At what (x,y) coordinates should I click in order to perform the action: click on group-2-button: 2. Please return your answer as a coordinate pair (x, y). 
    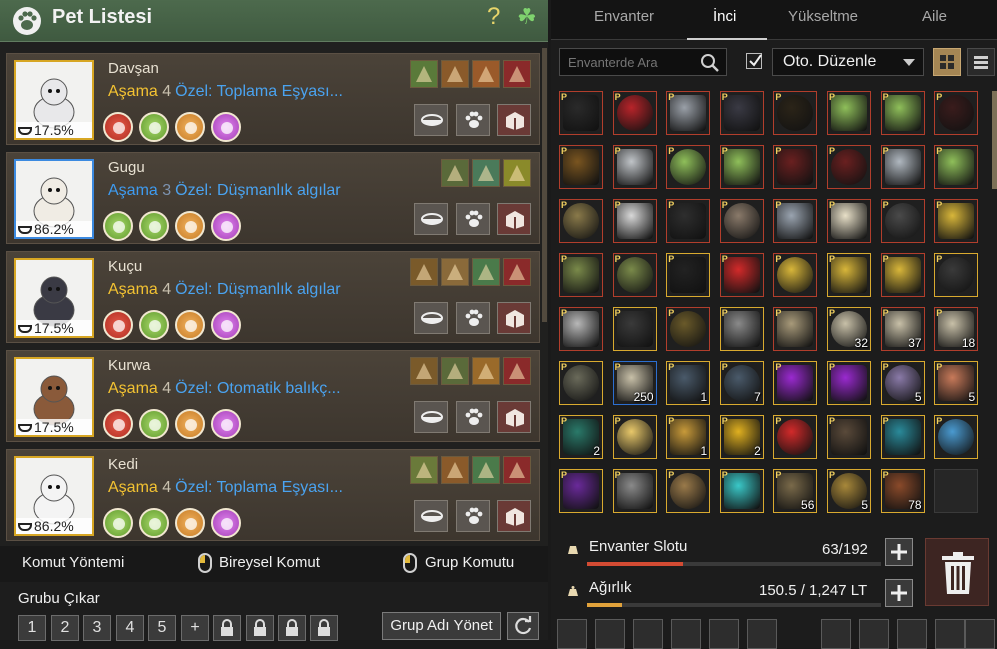
    Looking at the image, I should click on (65, 628).